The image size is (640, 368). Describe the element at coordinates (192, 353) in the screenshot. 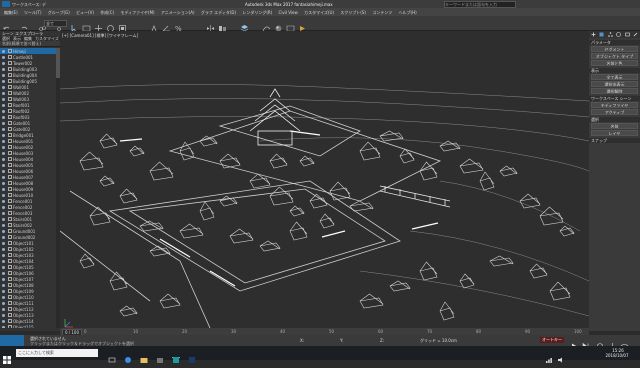

I see `photoshop-taskbar-icon` at that location.